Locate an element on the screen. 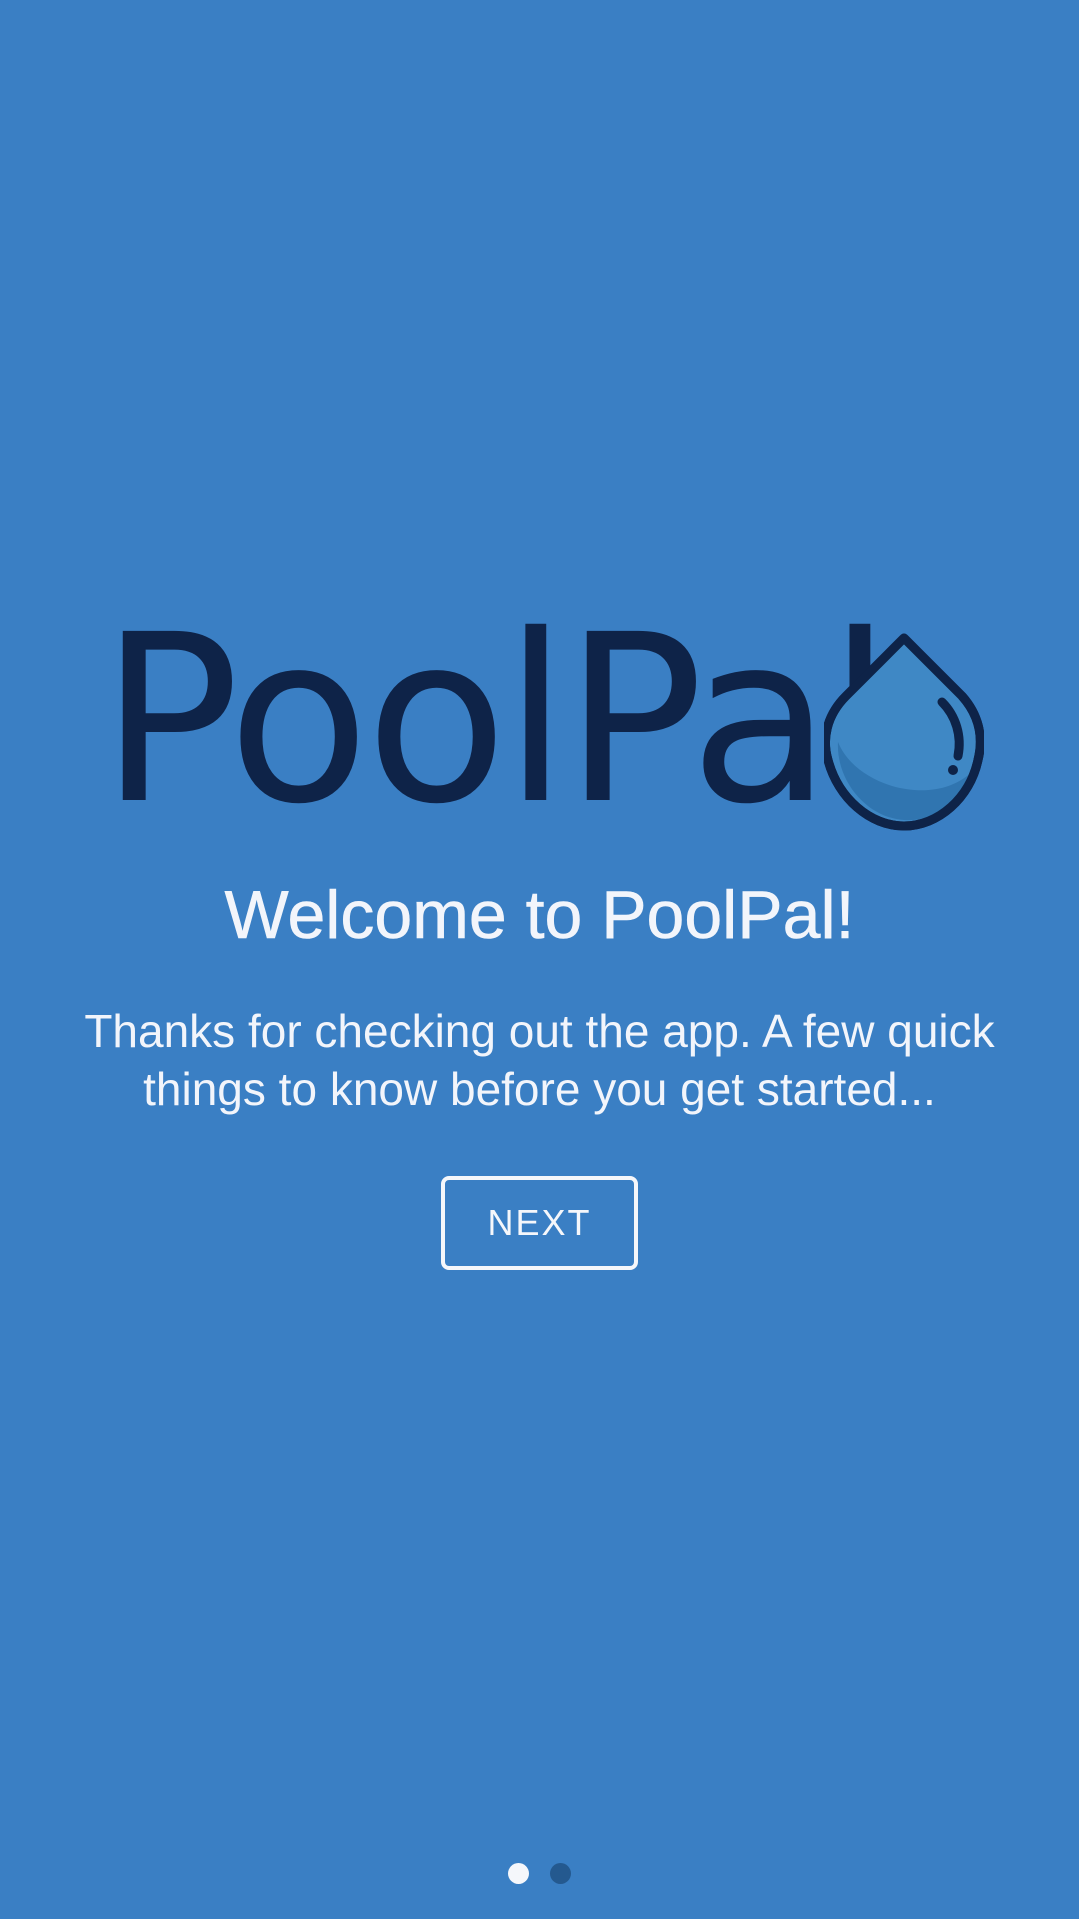  next-button: NEXT is located at coordinates (539, 1223).